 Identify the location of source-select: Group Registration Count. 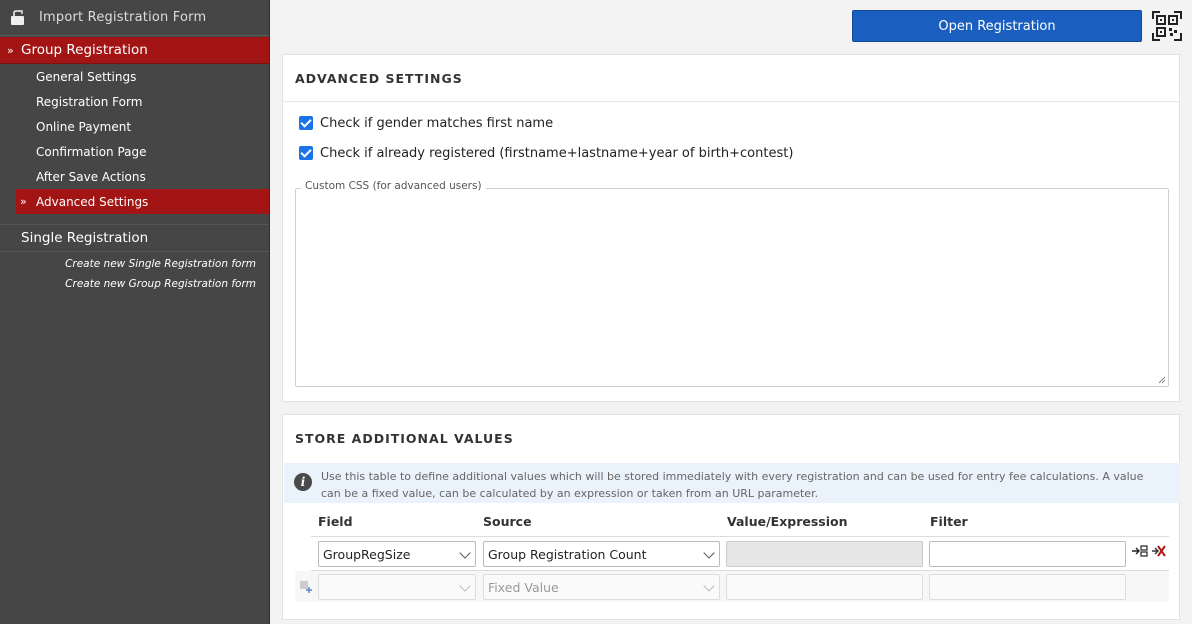
(601, 554).